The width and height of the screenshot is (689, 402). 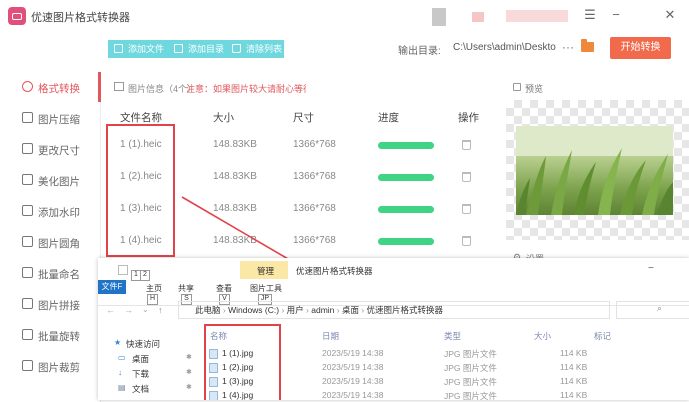 I want to click on download-icon: ↓, so click(x=120, y=372).